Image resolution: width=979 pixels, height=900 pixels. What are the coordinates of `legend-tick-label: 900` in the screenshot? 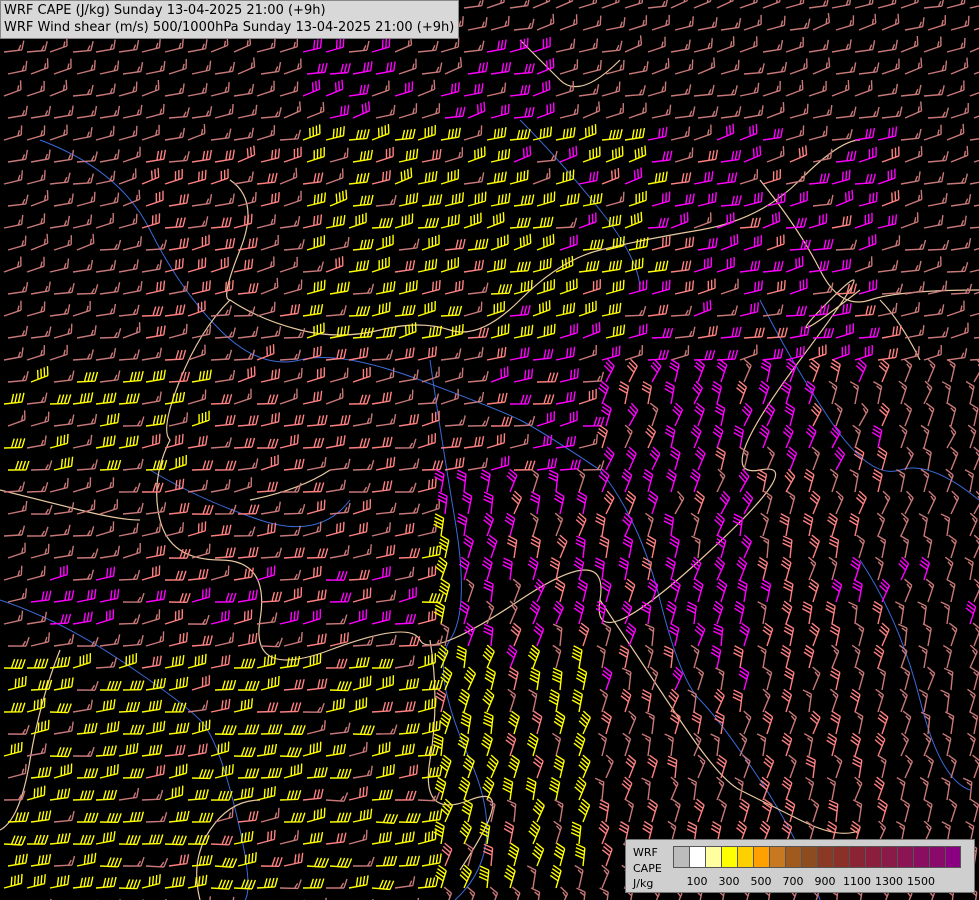 It's located at (825, 881).